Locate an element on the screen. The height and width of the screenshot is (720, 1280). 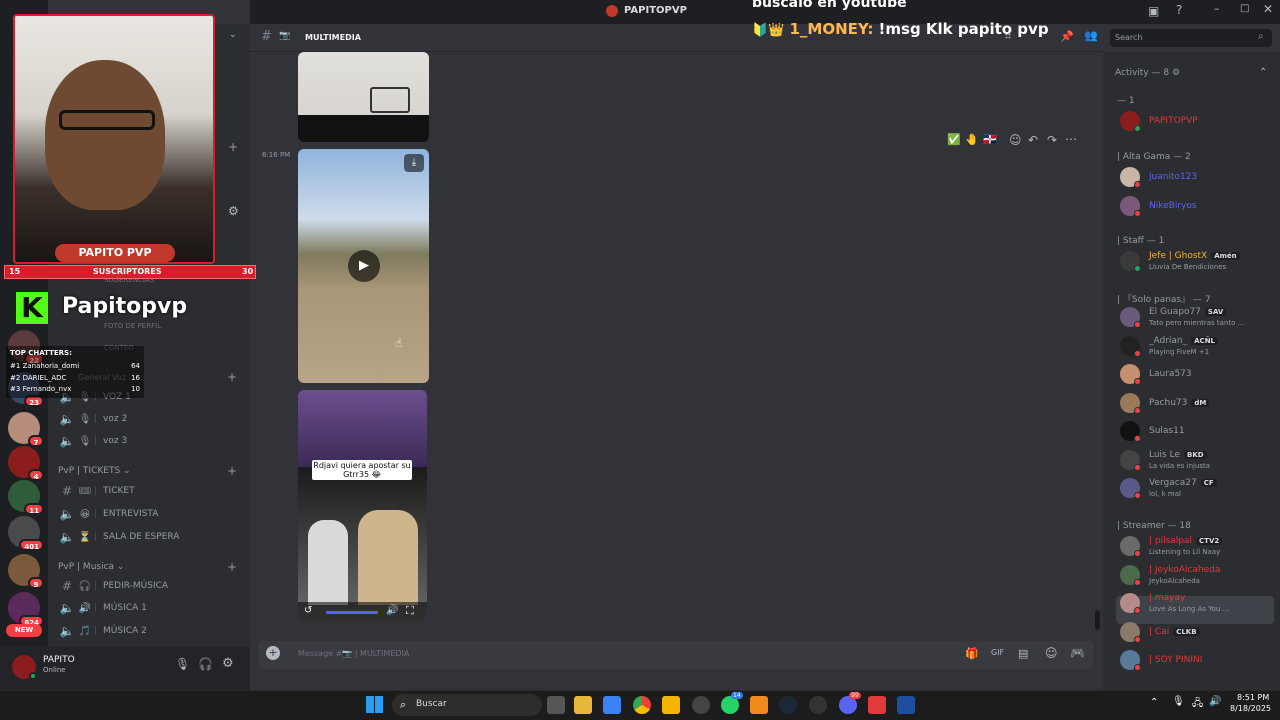
member-item: juanito123 is located at coordinates (1196, 178).